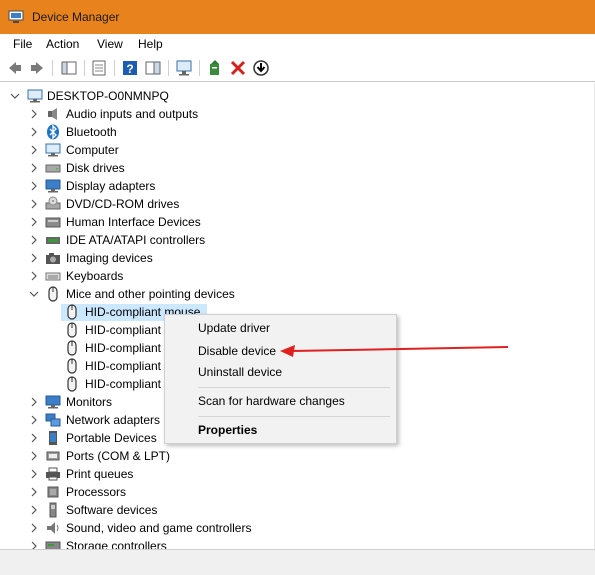 The image size is (595, 575). Describe the element at coordinates (53, 402) in the screenshot. I see `monitor-icon` at that location.